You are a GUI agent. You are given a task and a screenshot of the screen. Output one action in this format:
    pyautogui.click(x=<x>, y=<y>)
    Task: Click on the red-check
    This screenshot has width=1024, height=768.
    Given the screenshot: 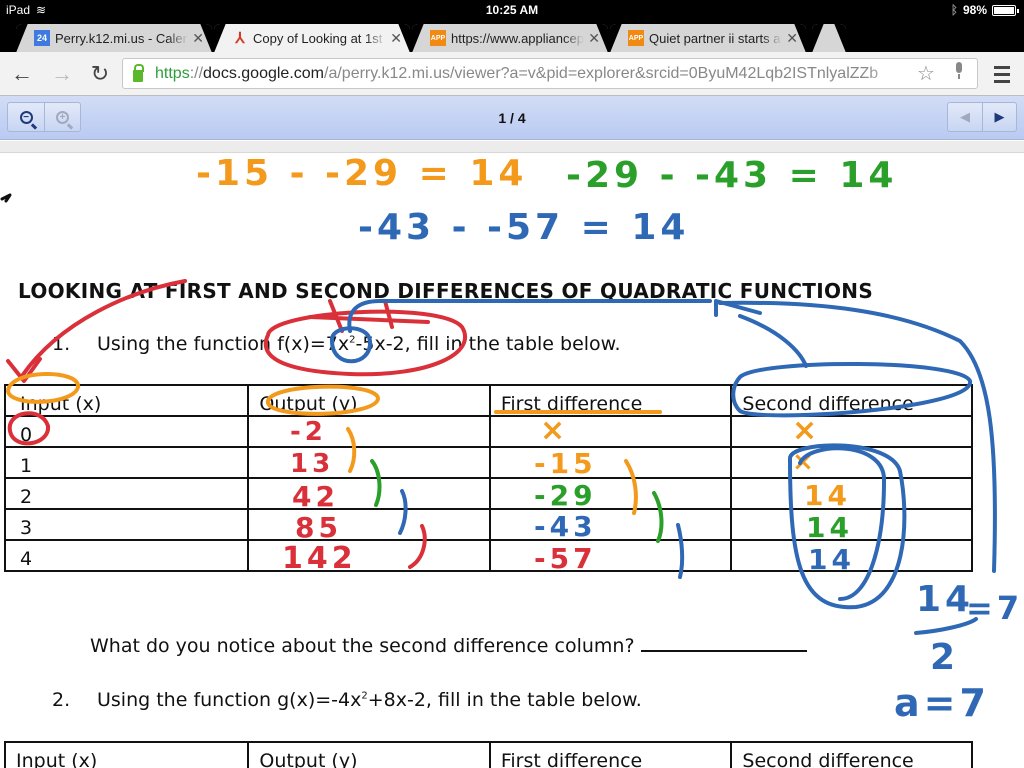 What is the action you would take?
    pyautogui.click(x=24, y=370)
    